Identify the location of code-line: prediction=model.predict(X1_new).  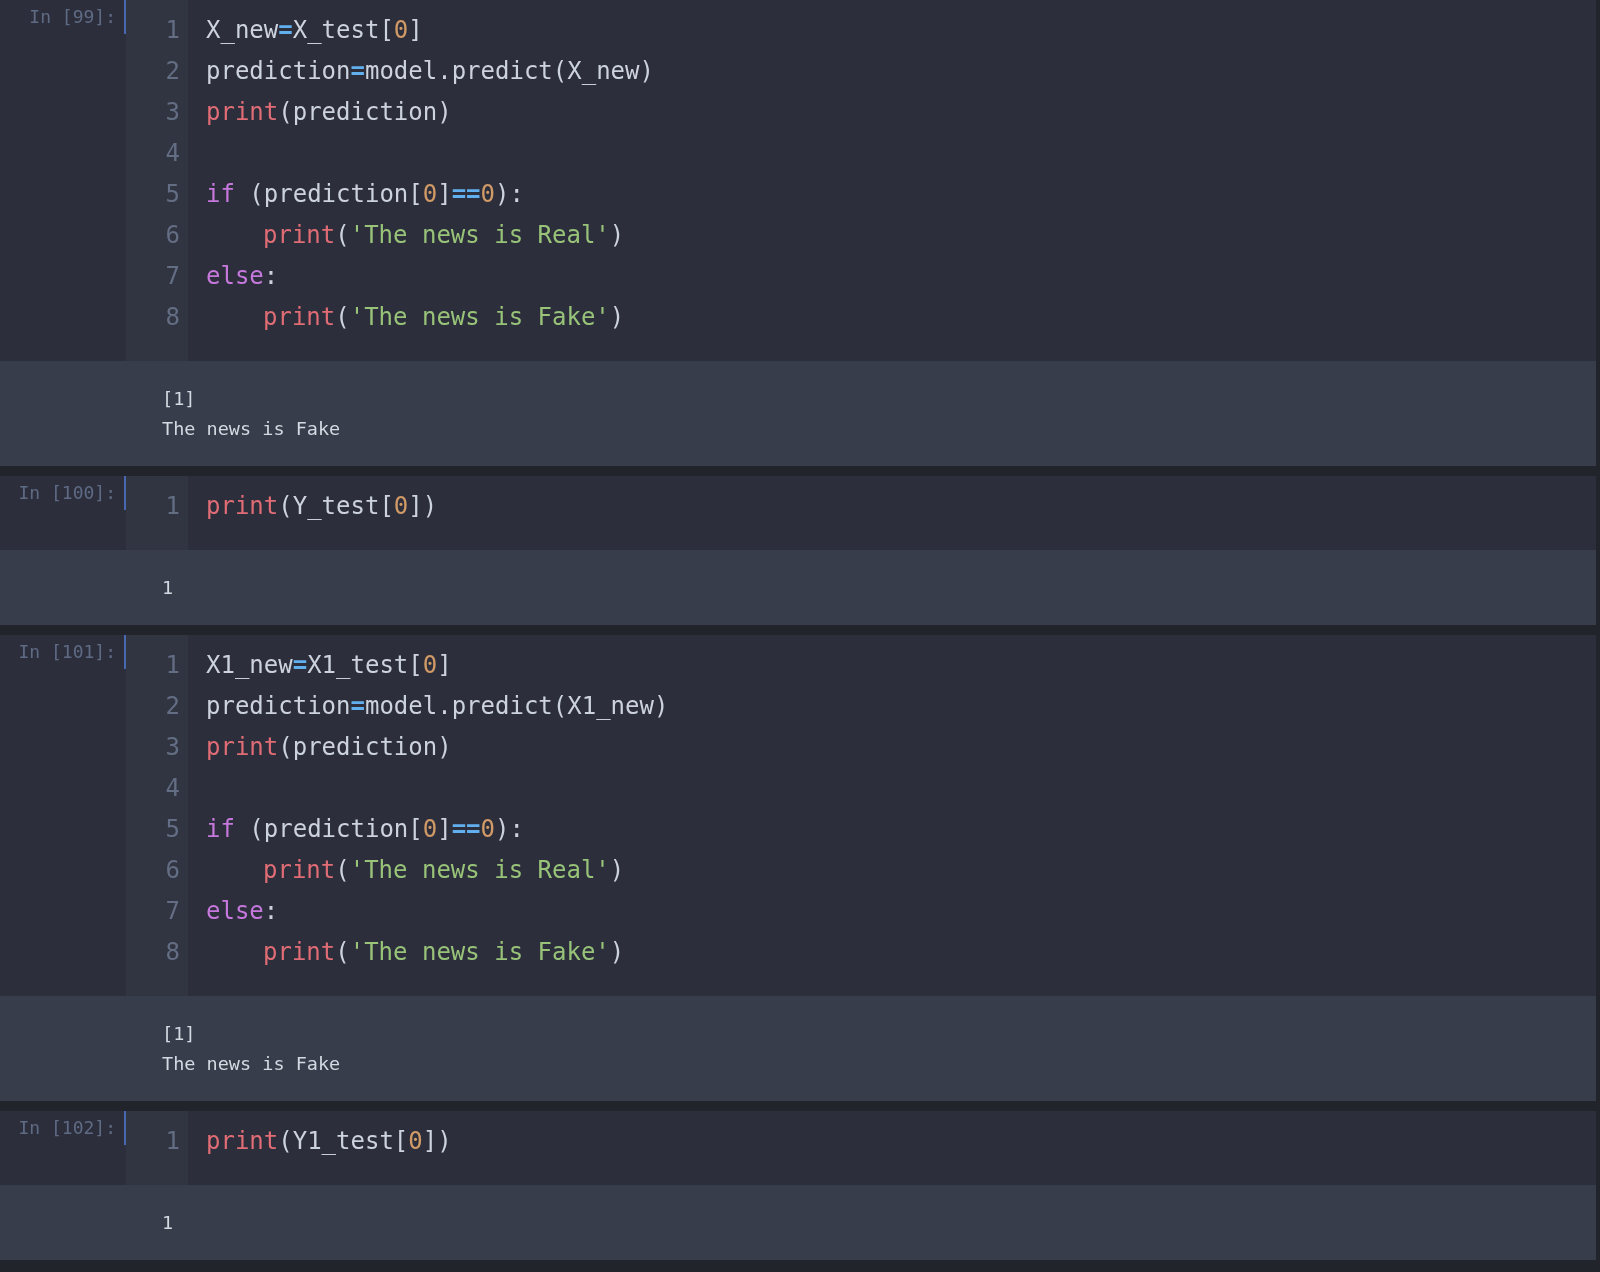
(437, 706).